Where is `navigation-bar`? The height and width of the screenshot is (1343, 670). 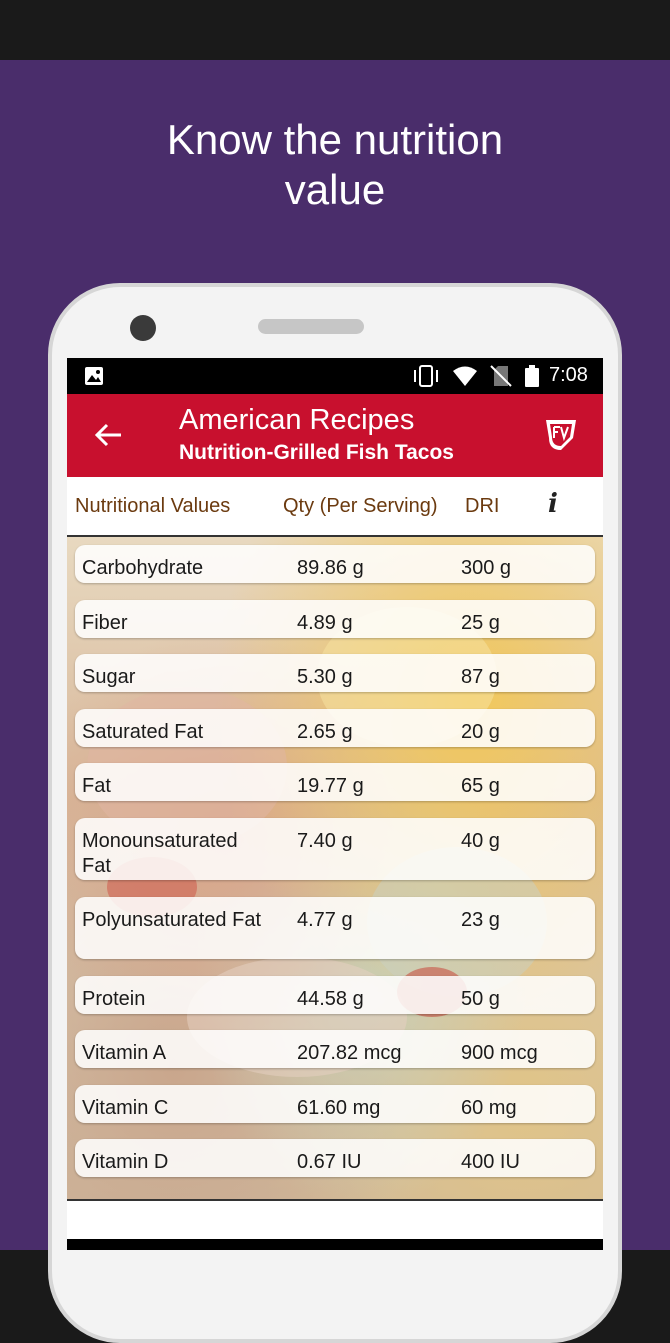
navigation-bar is located at coordinates (335, 1244).